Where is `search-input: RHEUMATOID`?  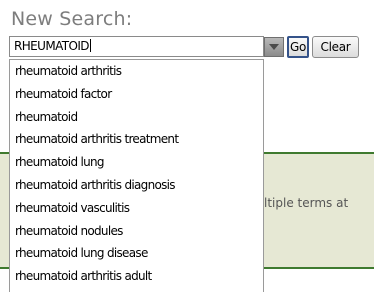
search-input: RHEUMATOID is located at coordinates (136, 46).